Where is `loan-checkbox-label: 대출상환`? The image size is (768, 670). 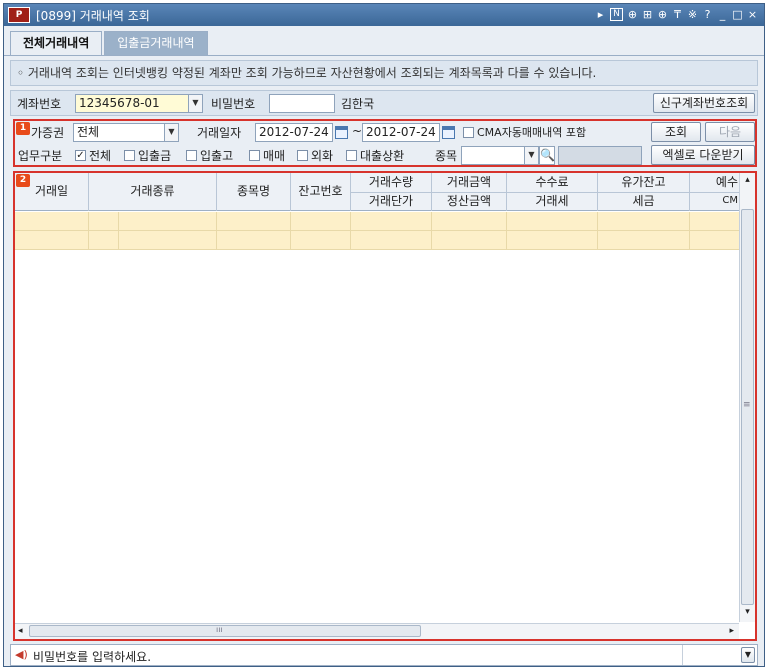
loan-checkbox-label: 대출상환 is located at coordinates (382, 156).